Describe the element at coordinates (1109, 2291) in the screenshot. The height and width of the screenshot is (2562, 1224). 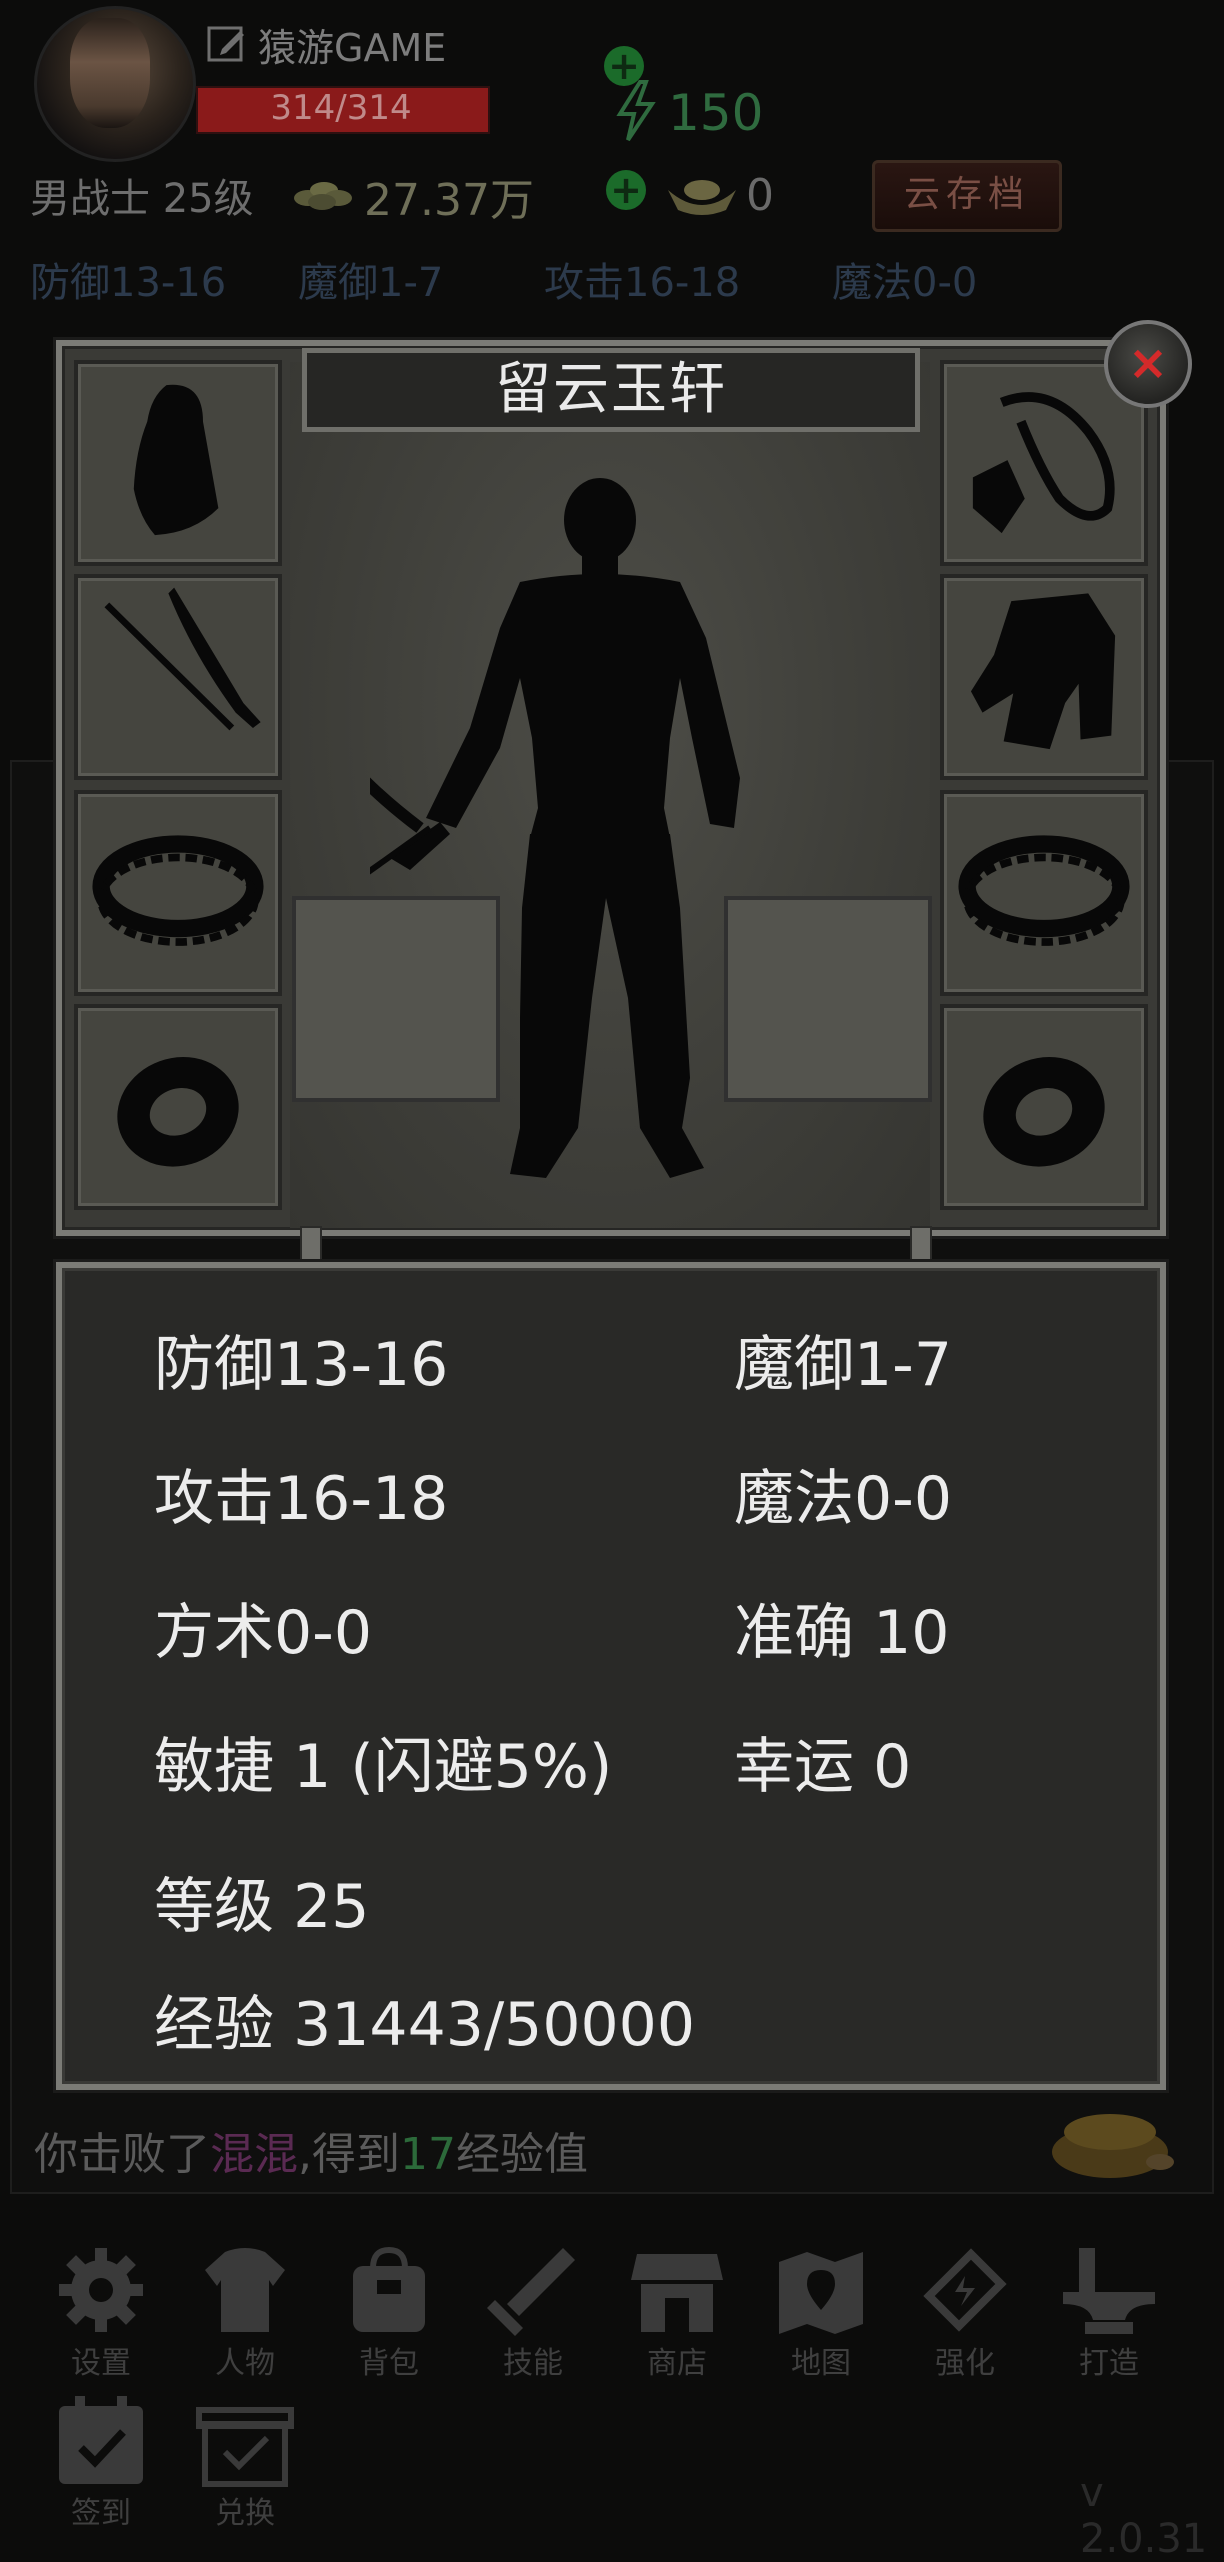
I see `forge-icon` at that location.